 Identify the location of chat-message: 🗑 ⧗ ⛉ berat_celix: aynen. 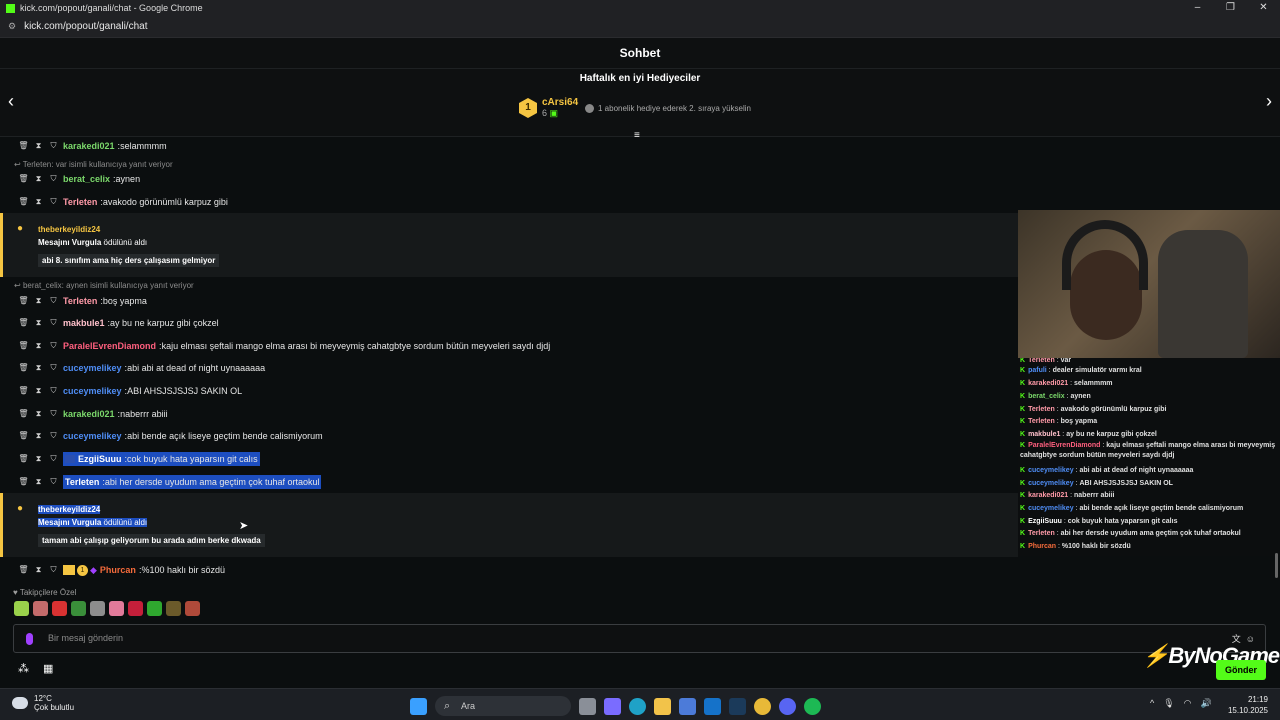
(79, 179).